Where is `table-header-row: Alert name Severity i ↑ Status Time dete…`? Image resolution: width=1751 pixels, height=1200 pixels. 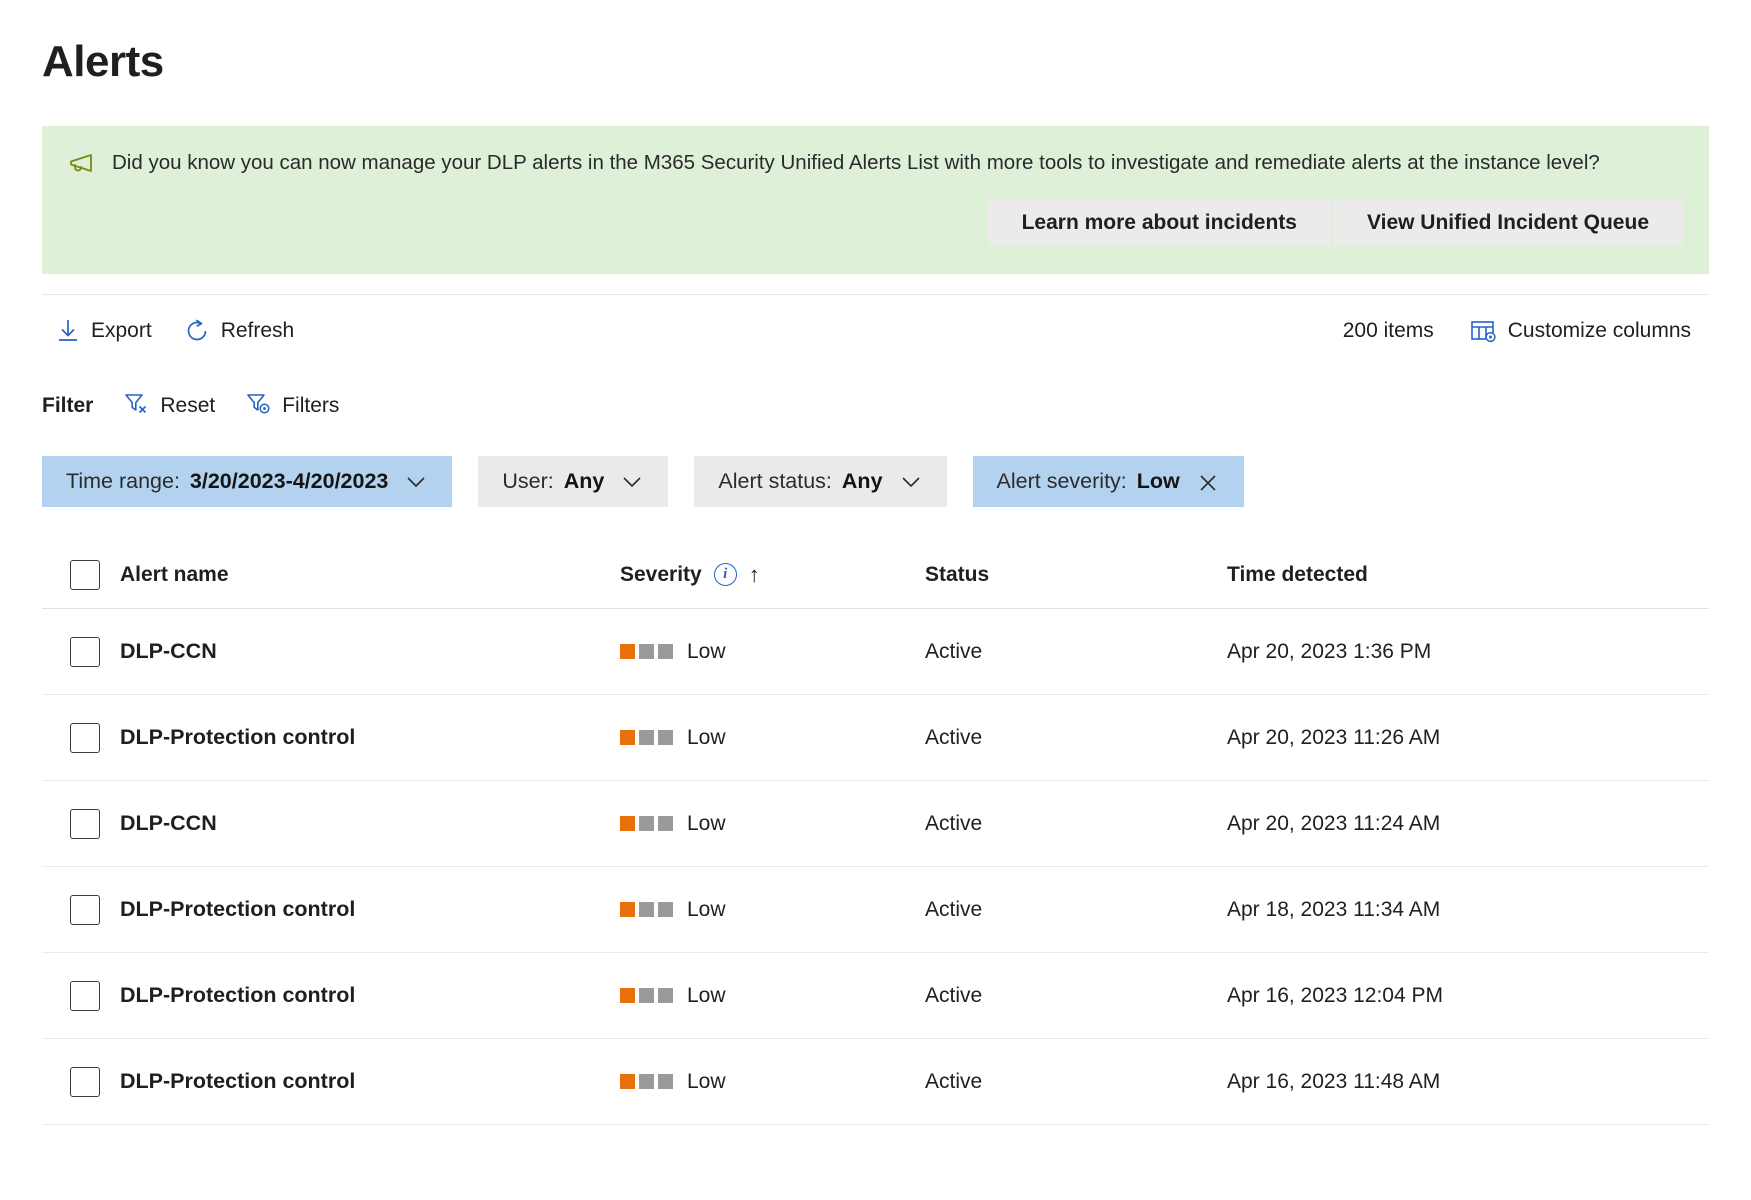
table-header-row: Alert name Severity i ↑ Status Time dete… is located at coordinates (875, 575).